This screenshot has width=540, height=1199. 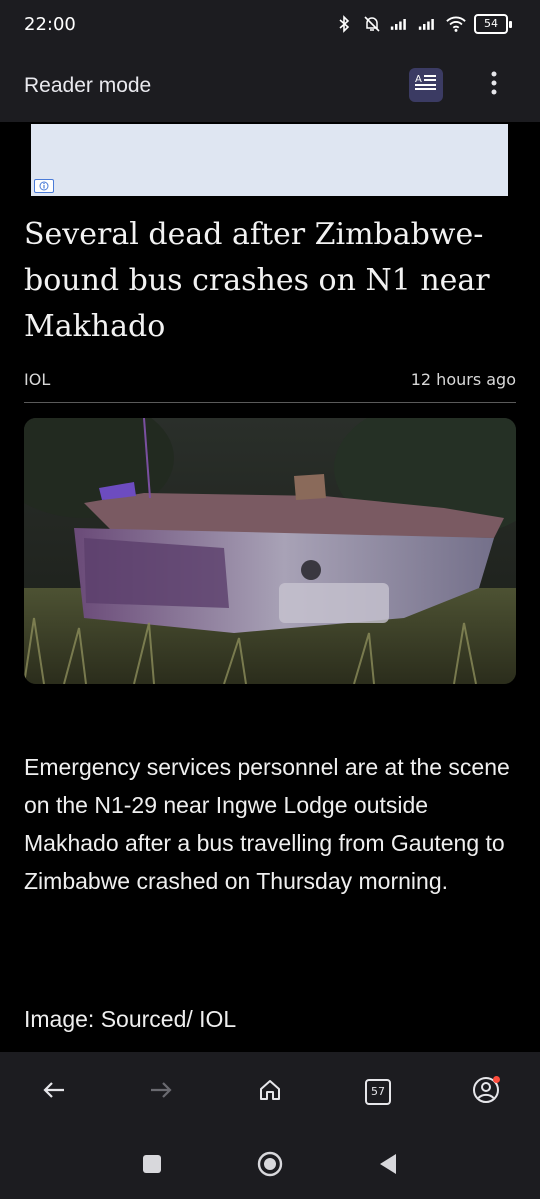 I want to click on status-time: 22:00, so click(x=50, y=24).